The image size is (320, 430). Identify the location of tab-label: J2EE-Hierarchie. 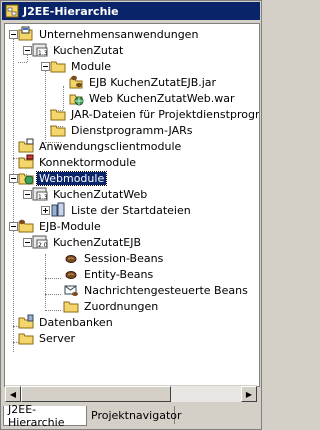
(36, 415).